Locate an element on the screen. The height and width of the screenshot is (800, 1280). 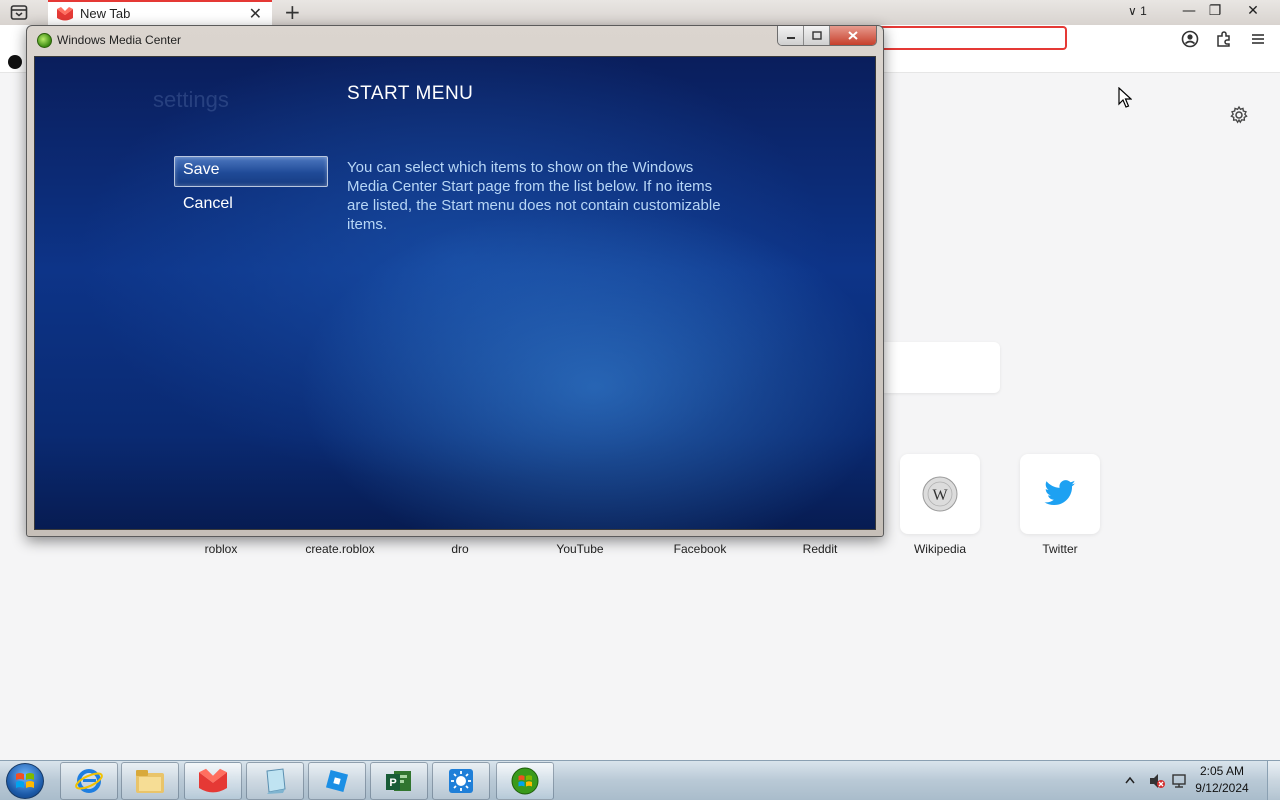
shortcut-label: YouTube is located at coordinates (580, 549).